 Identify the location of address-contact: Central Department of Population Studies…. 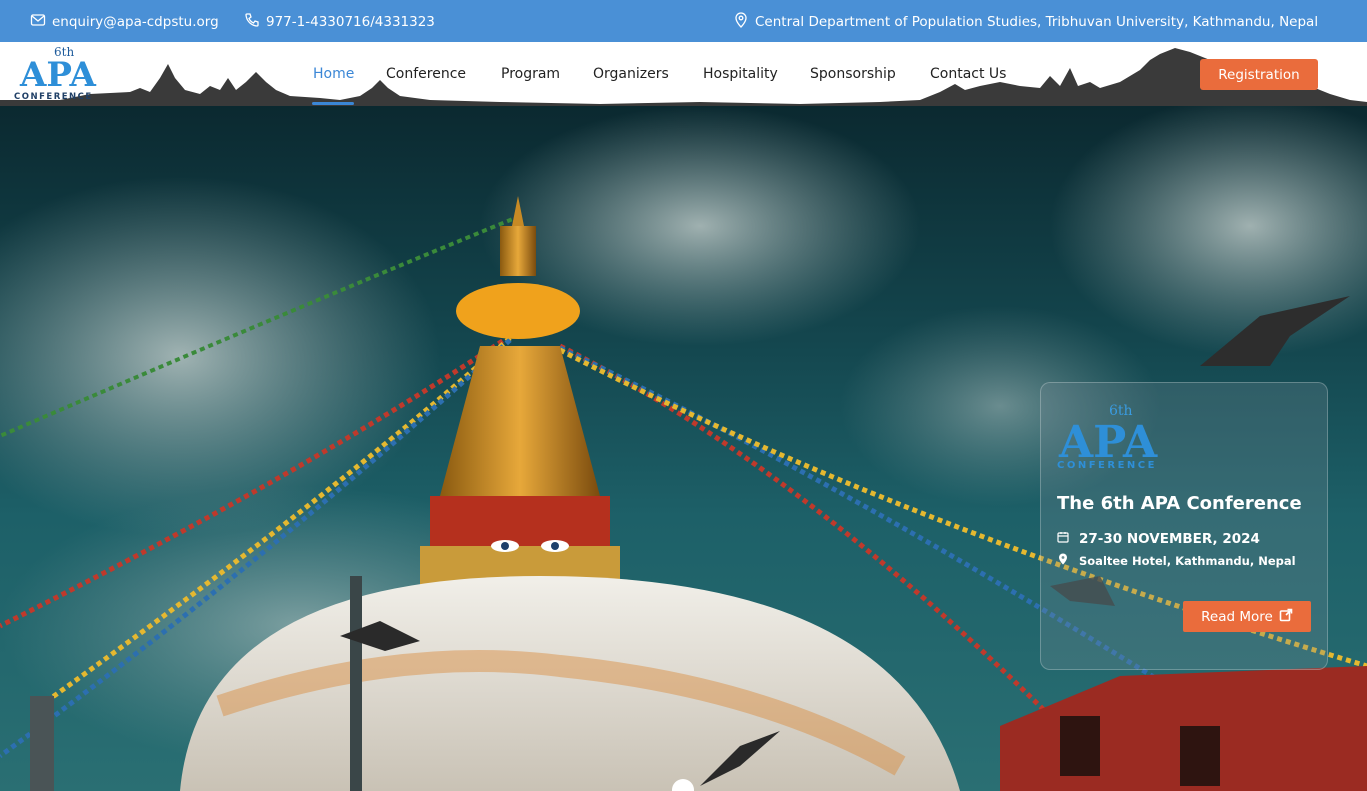
(1025, 22).